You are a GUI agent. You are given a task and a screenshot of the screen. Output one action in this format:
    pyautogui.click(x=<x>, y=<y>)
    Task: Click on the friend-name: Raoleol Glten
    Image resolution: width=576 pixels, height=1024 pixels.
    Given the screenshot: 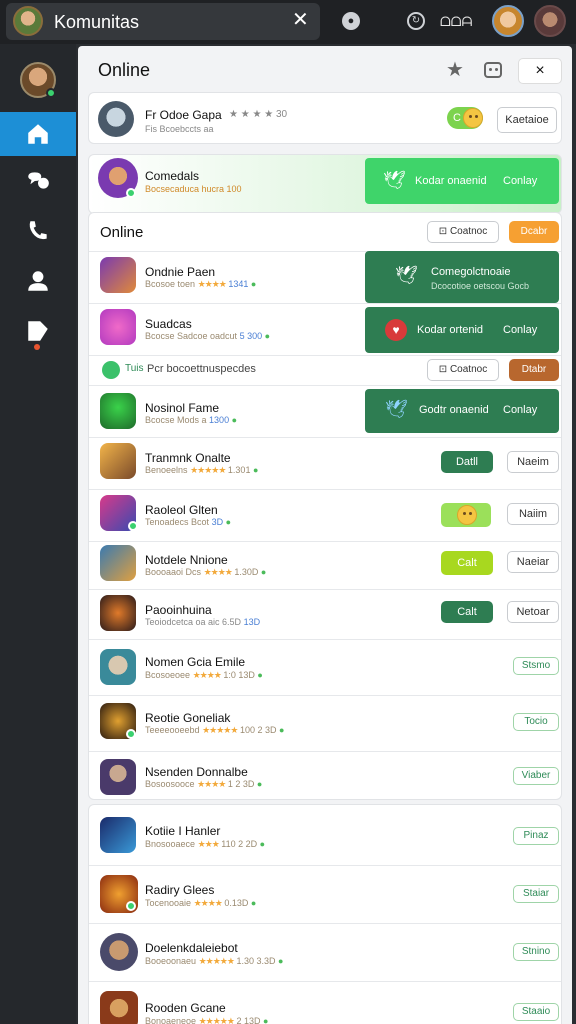 What is the action you would take?
    pyautogui.click(x=181, y=510)
    